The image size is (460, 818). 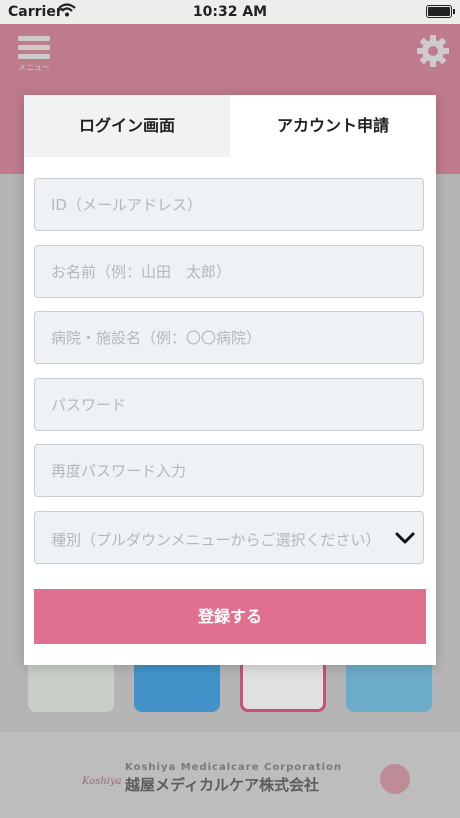 I want to click on tab-login: ログイン画面, so click(x=127, y=126).